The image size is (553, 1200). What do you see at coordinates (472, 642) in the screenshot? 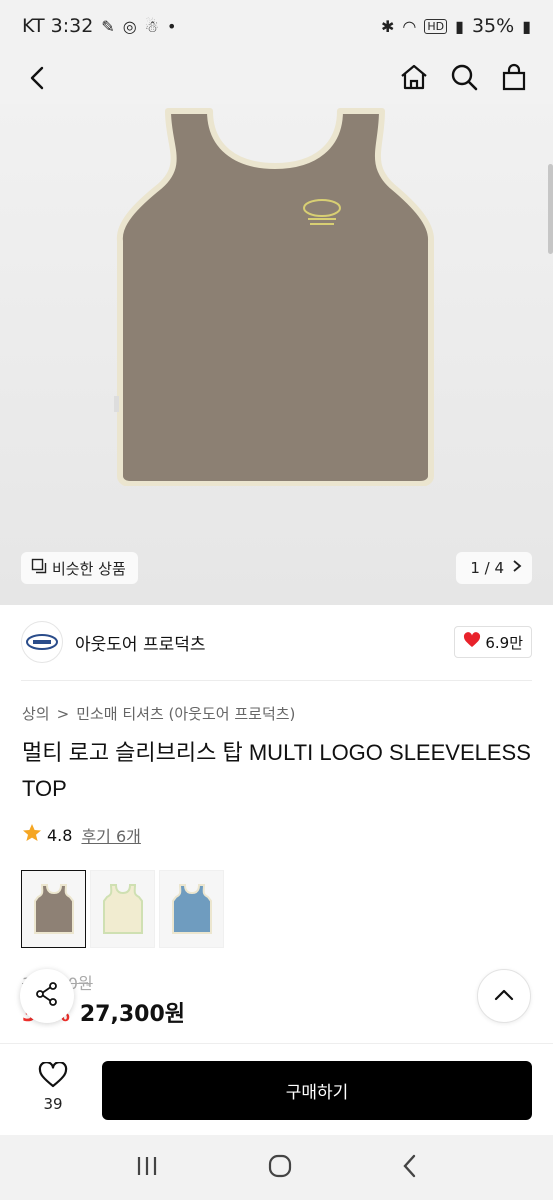
I see `heart-filled-icon` at bounding box center [472, 642].